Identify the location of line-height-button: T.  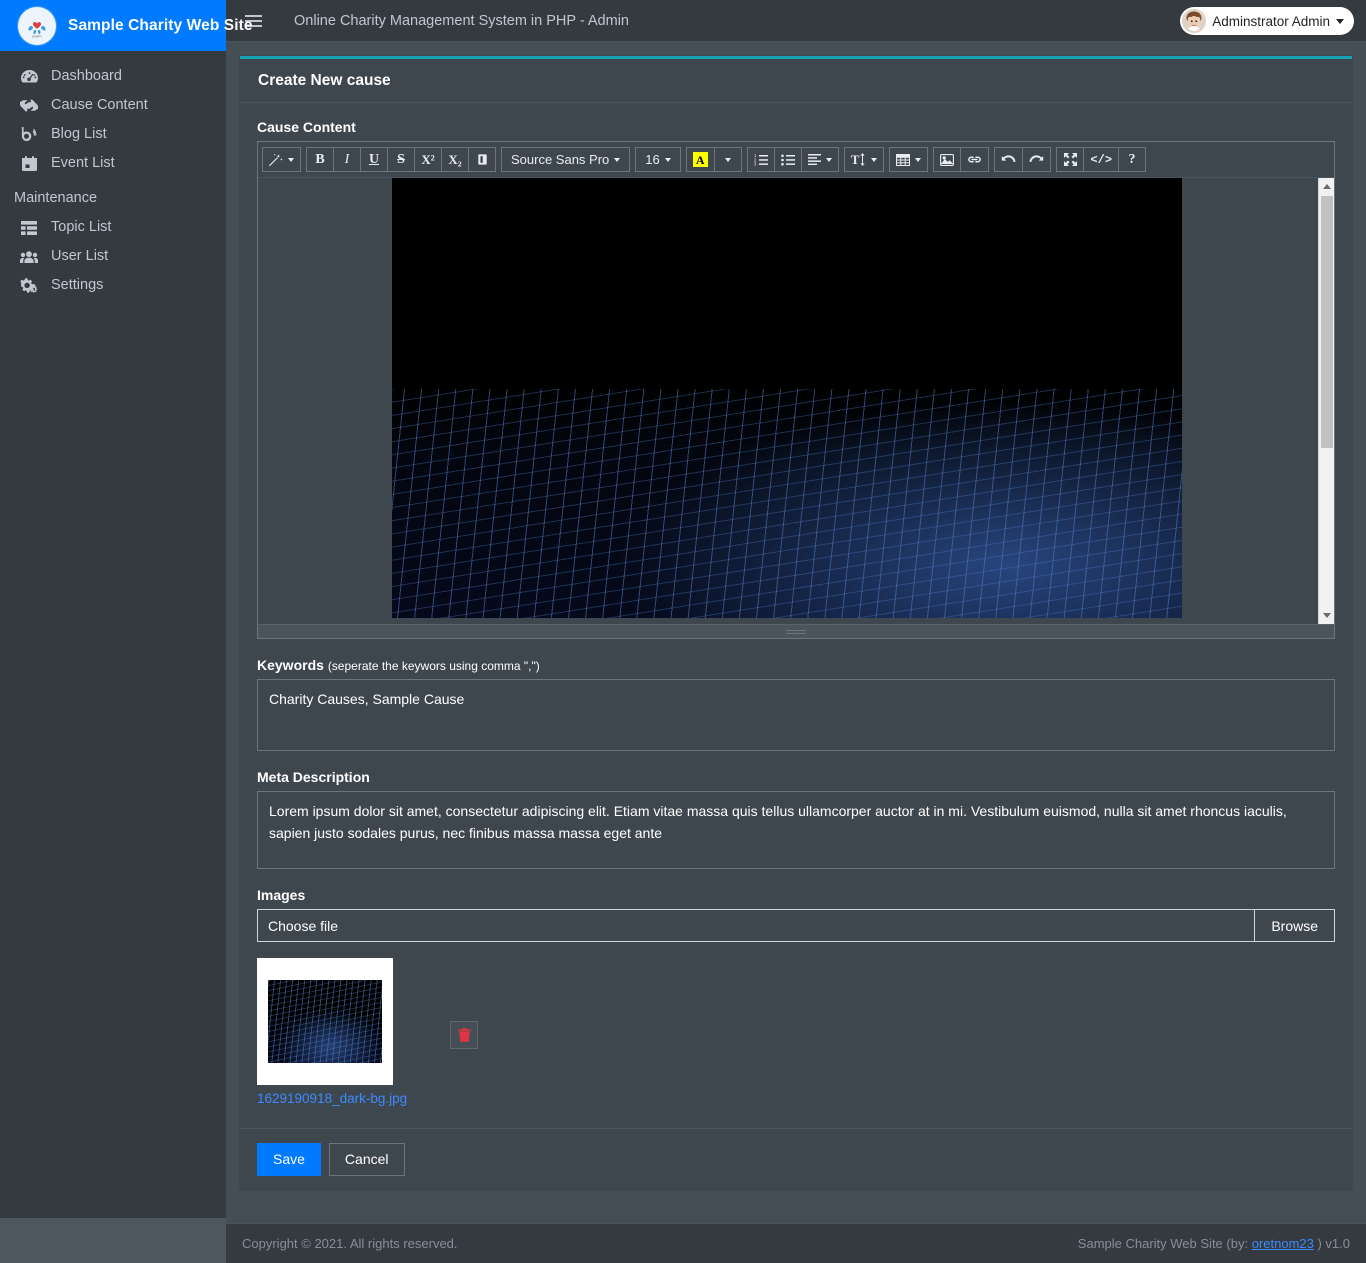
(864, 159).